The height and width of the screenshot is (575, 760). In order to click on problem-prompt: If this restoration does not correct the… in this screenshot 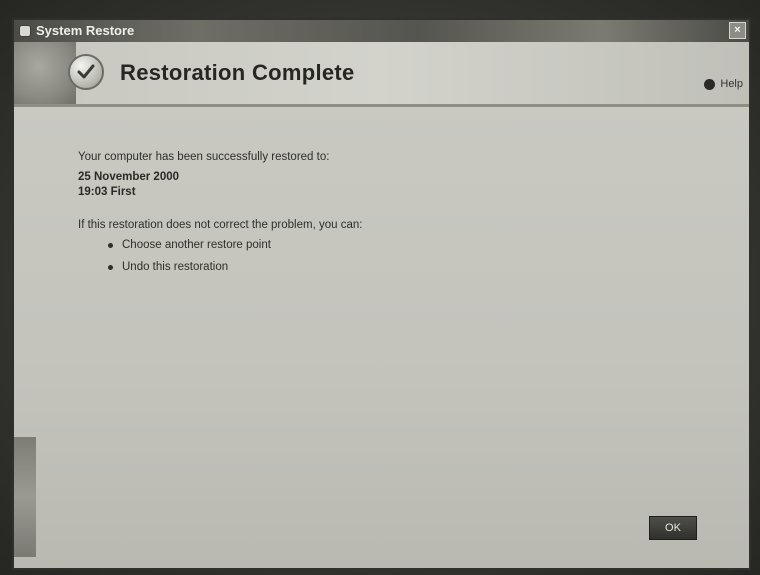, I will do `click(220, 225)`.